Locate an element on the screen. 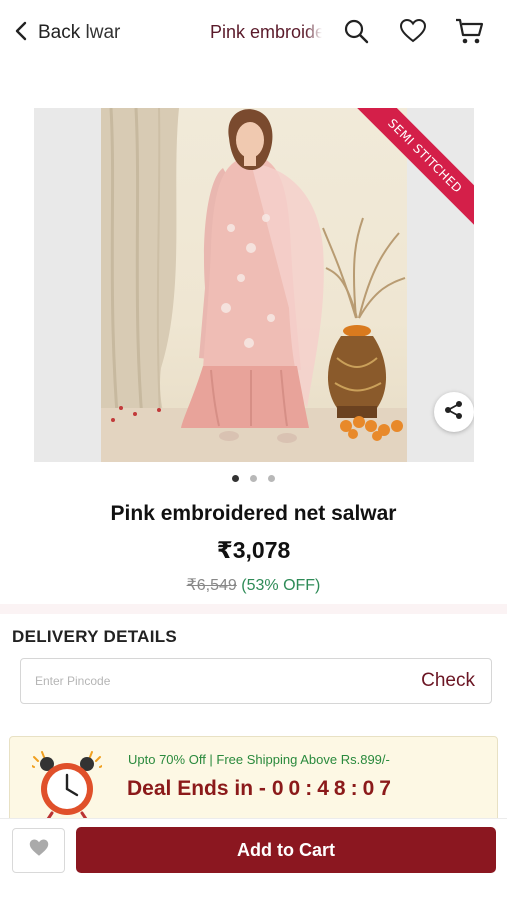 The width and height of the screenshot is (507, 900). semi-stitched-badge: SEMI STITCHED is located at coordinates (414, 168).